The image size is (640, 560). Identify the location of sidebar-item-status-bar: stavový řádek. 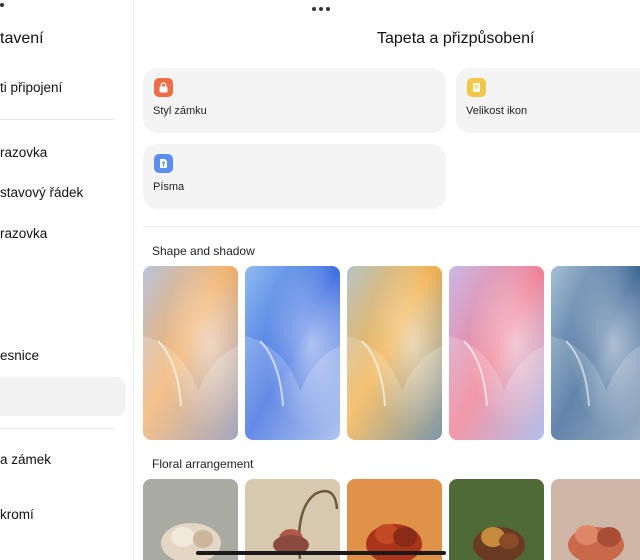
(41, 192).